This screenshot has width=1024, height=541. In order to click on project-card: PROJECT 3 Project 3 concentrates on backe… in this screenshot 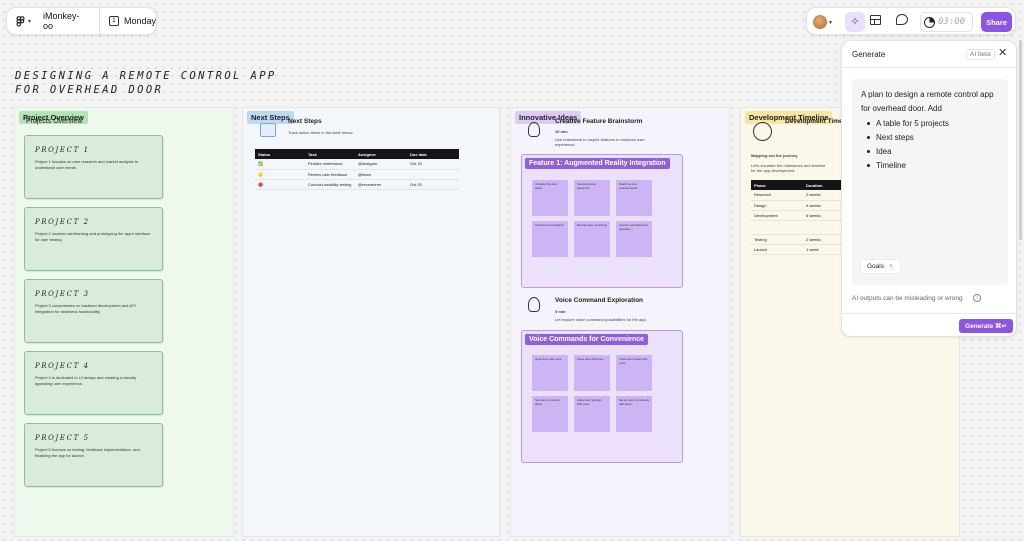, I will do `click(93, 311)`.